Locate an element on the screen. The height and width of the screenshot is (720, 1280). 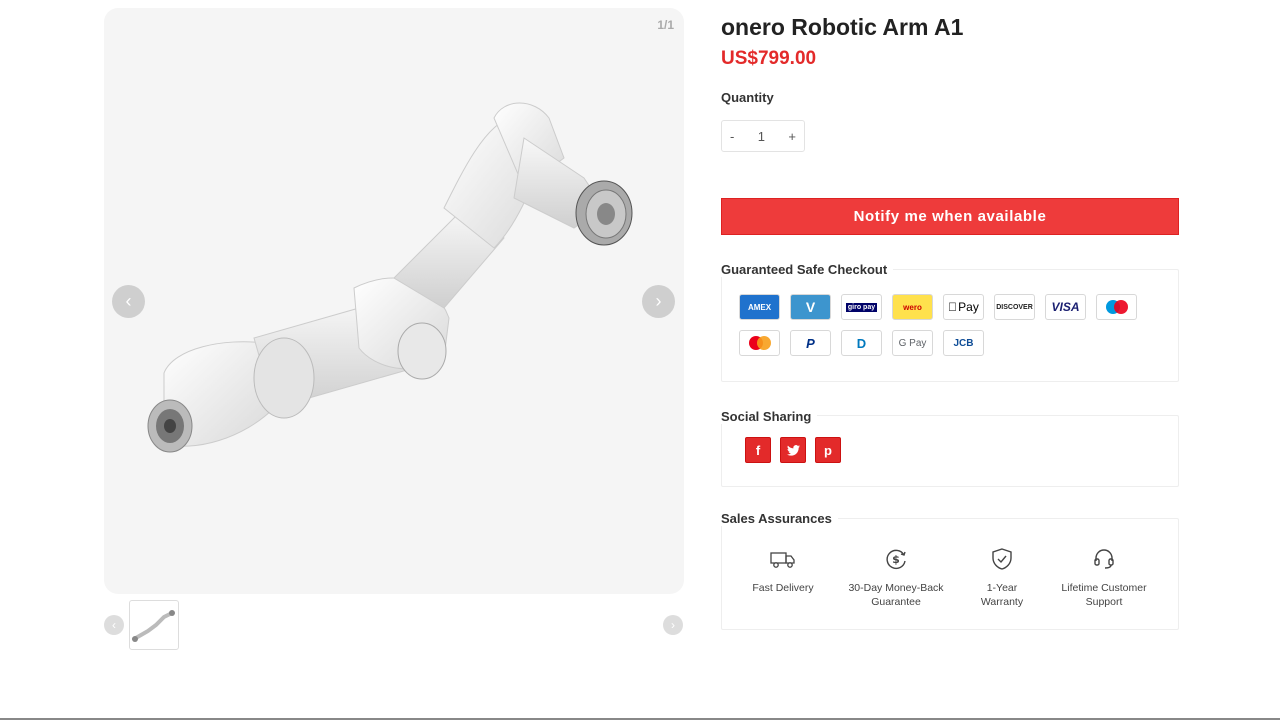
truck-icon is located at coordinates (782, 560).